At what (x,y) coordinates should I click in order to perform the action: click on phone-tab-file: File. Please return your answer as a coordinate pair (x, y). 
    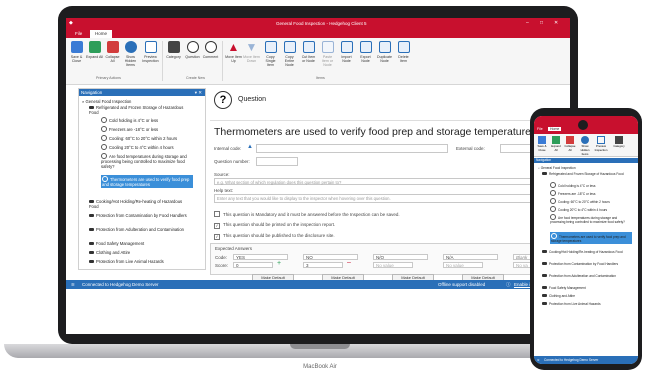
    Looking at the image, I should click on (540, 129).